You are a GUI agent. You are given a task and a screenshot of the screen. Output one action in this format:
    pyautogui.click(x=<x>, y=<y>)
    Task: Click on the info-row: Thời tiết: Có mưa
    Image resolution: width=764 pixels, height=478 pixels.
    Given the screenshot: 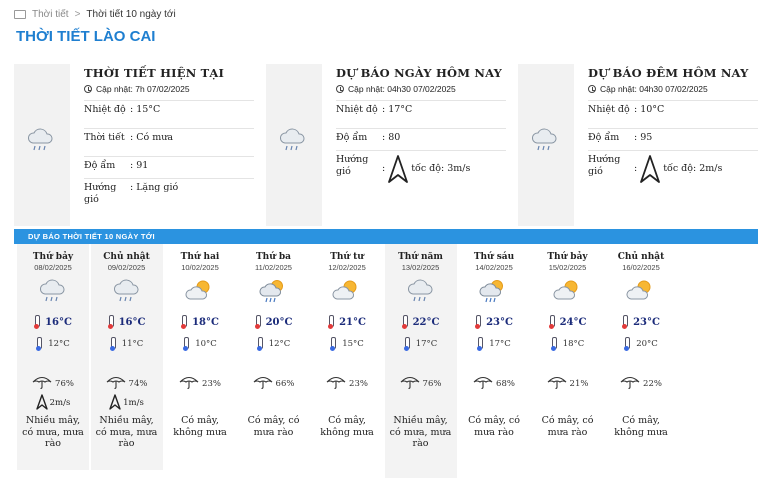 What is the action you would take?
    pyautogui.click(x=169, y=142)
    